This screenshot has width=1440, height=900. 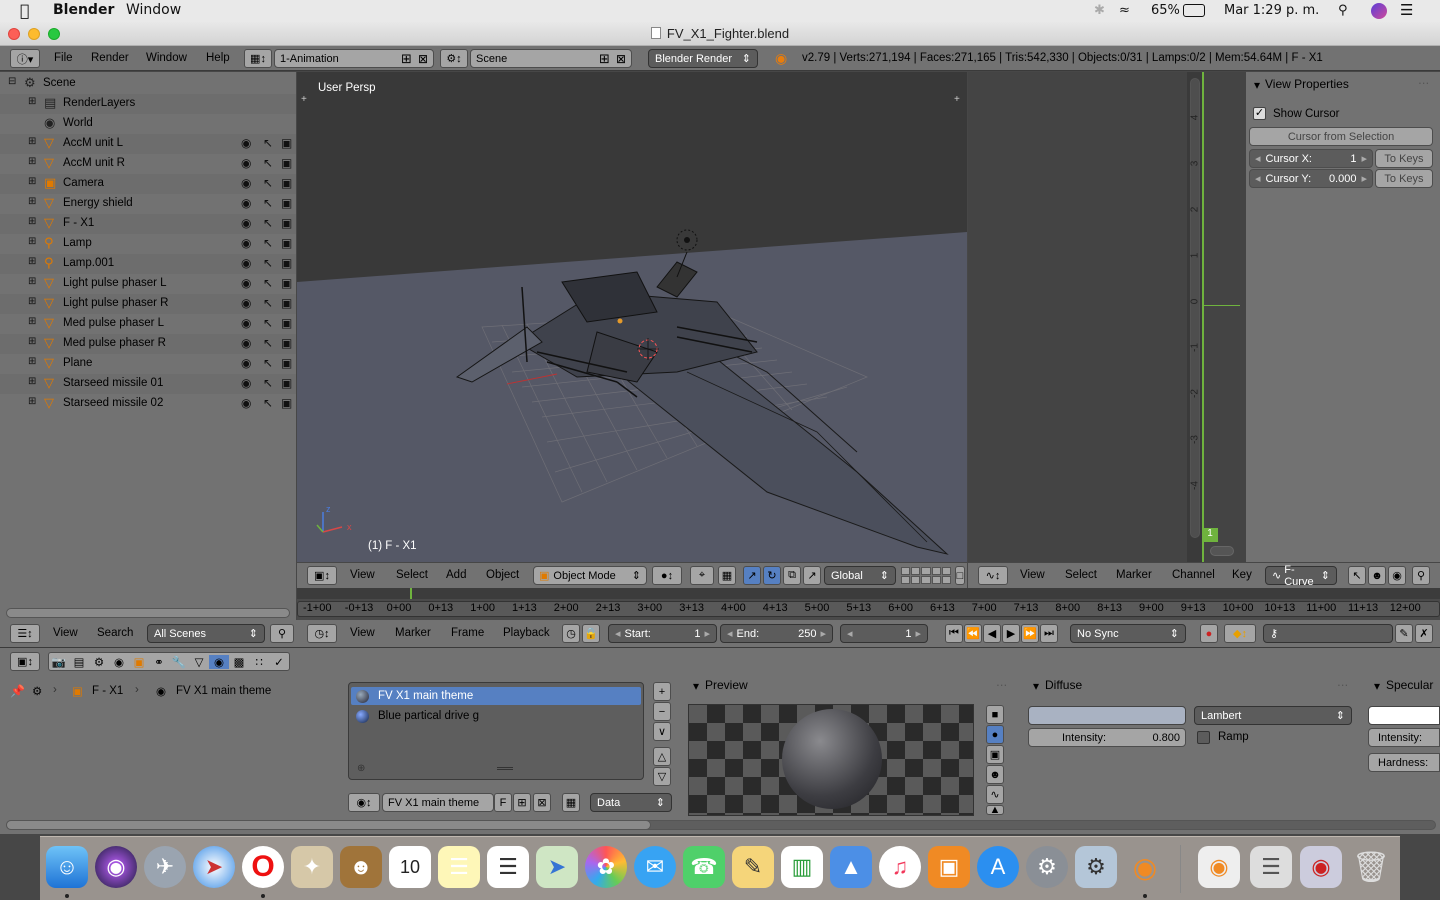 I want to click on sync-mode-dropdown: No Sync ⇕, so click(x=1128, y=633).